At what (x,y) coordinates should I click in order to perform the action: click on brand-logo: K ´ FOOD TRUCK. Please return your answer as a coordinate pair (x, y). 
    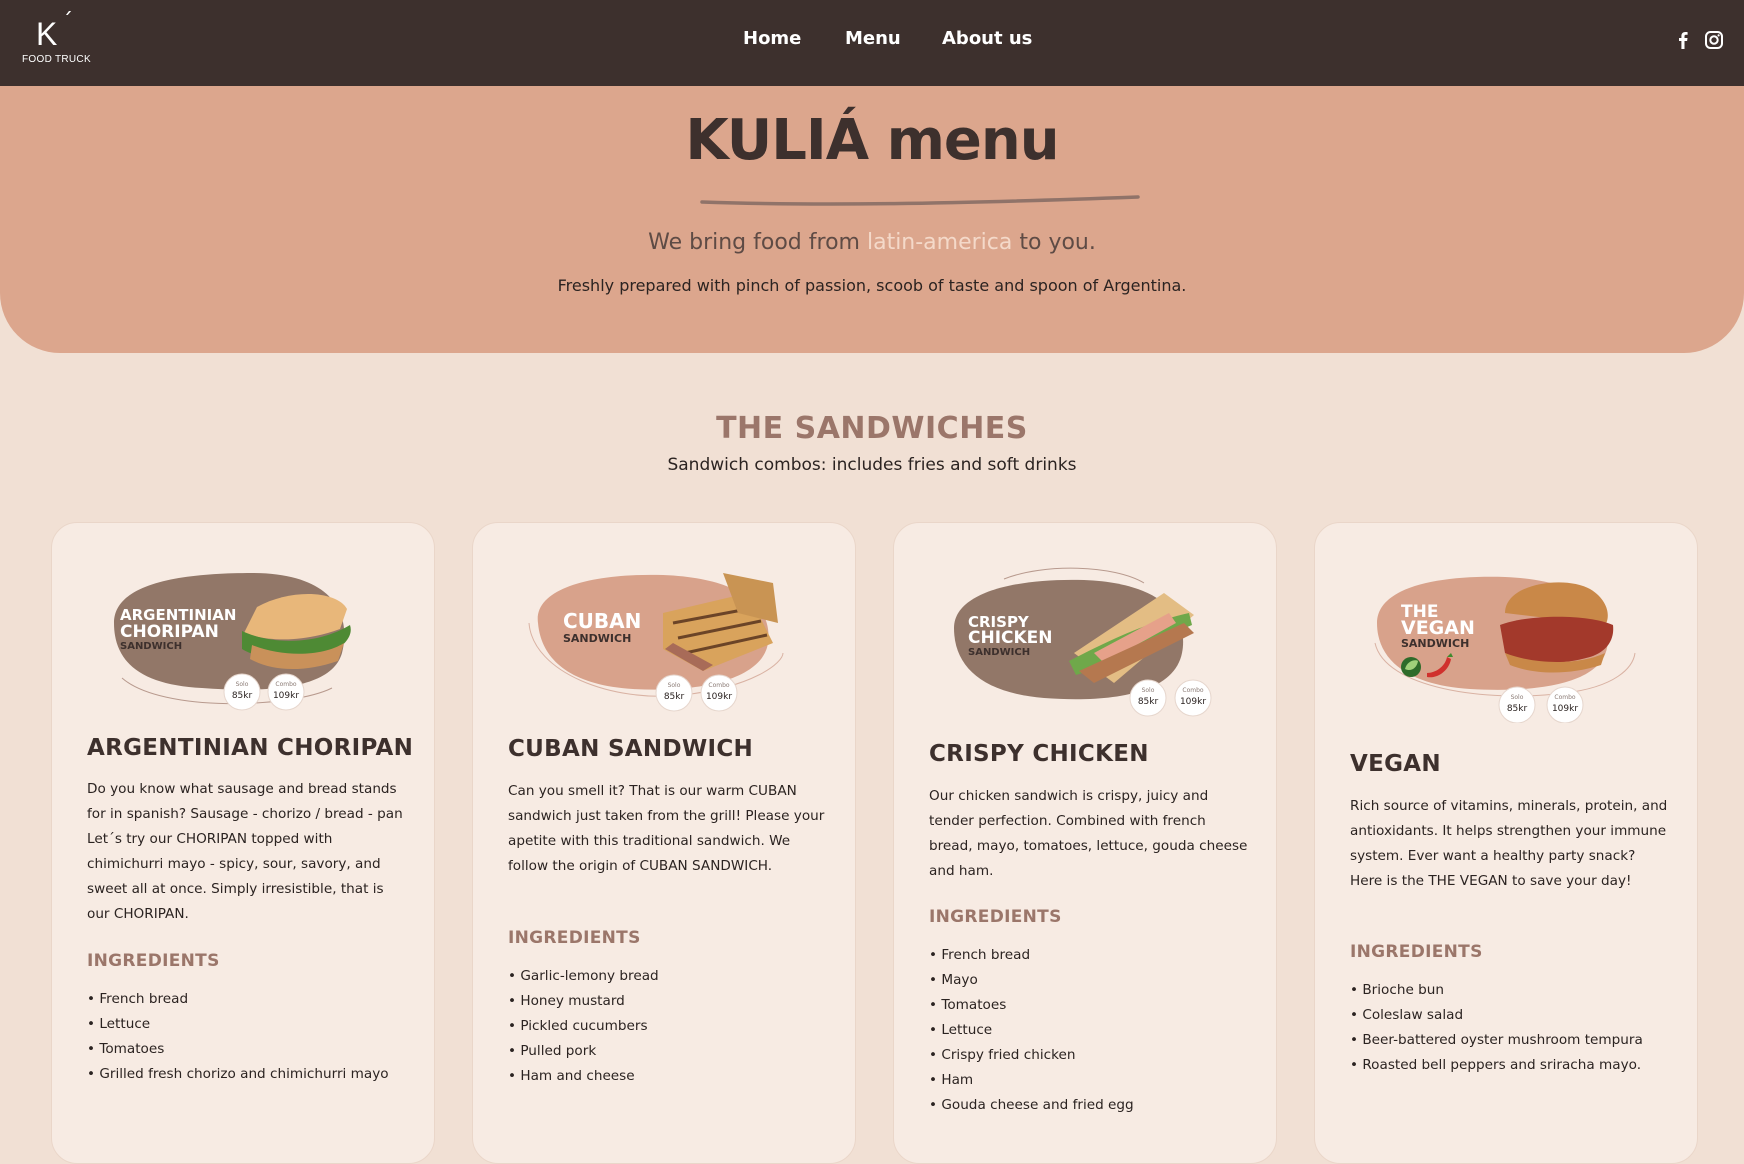
    Looking at the image, I should click on (55, 39).